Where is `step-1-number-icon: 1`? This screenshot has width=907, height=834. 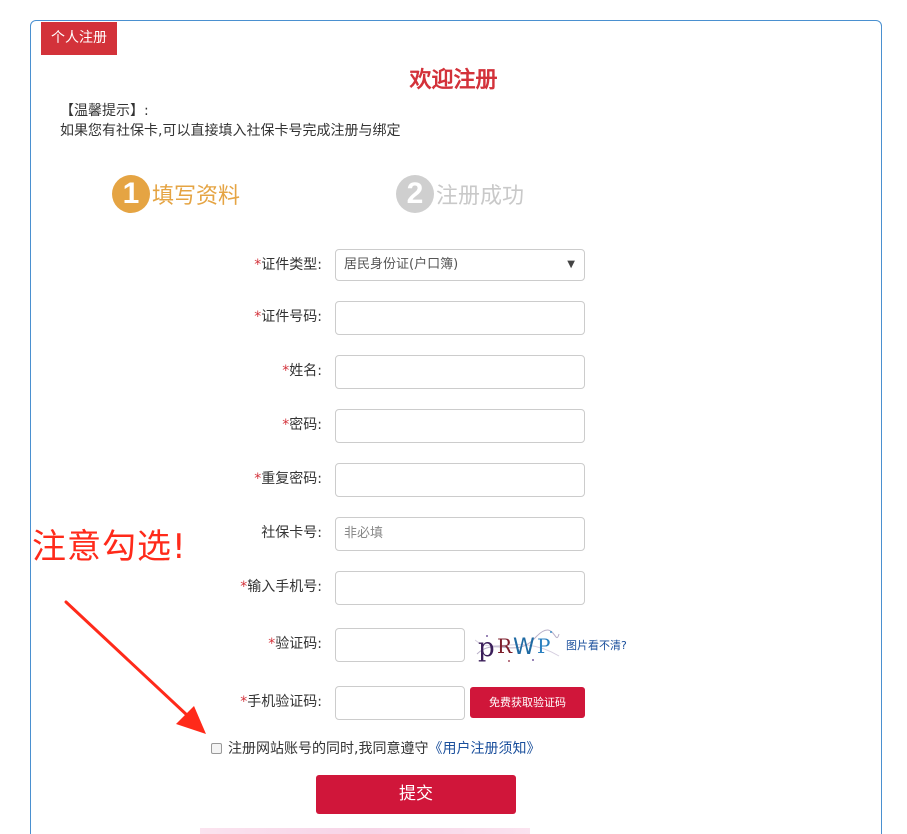
step-1-number-icon: 1 is located at coordinates (131, 194).